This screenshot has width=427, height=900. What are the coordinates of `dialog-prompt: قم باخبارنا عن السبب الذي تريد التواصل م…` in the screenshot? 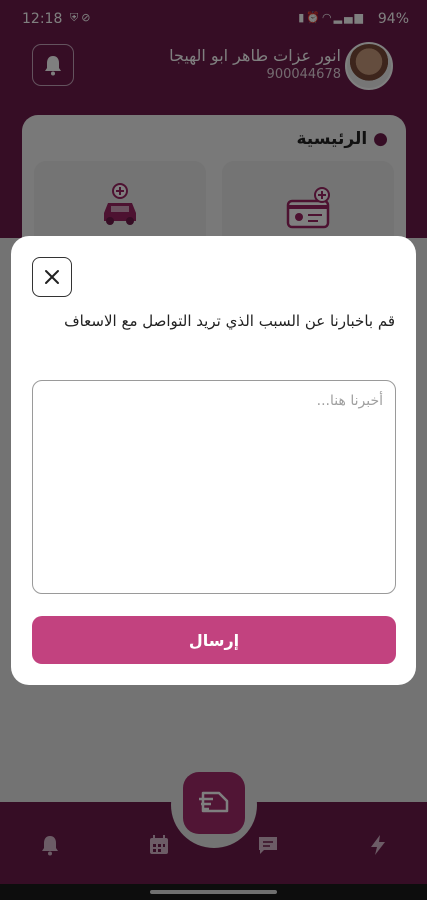 It's located at (229, 321).